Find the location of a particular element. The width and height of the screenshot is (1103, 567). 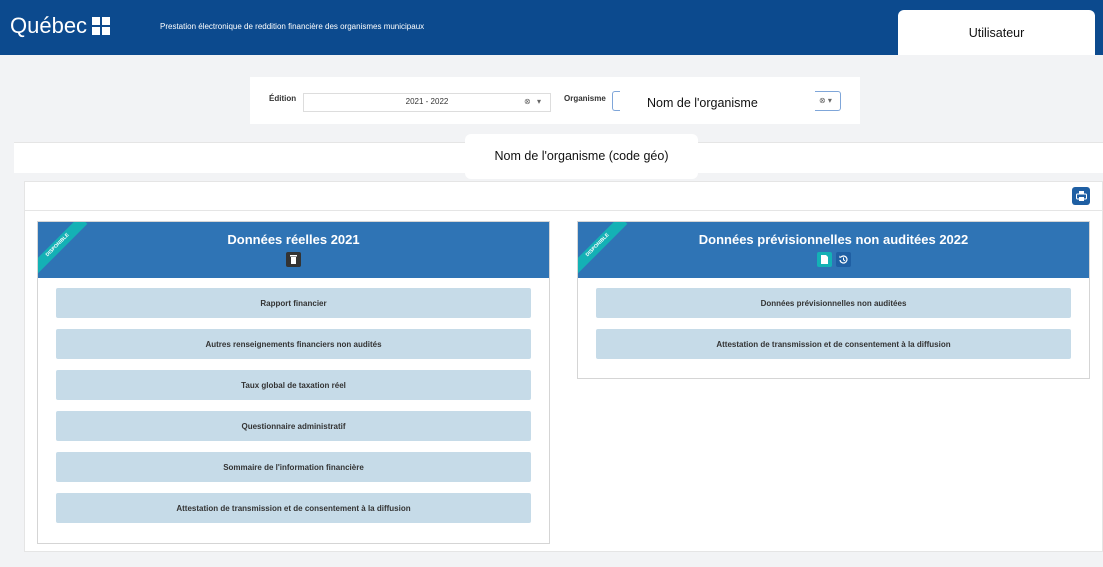

list-item: Sommaire de l'information financière is located at coordinates (293, 467).